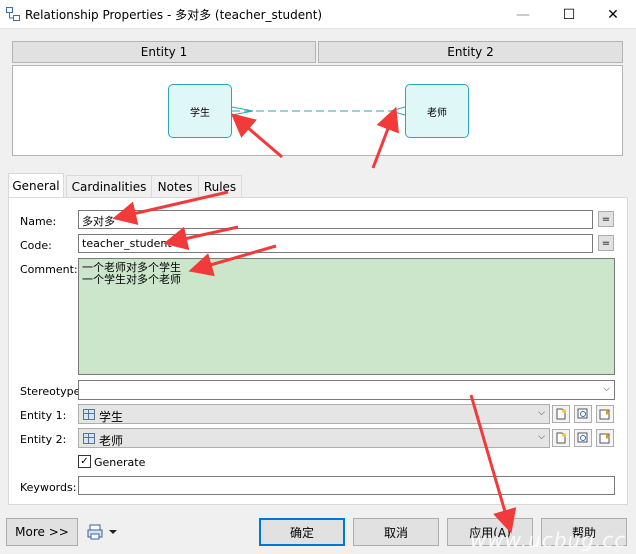 The image size is (636, 554). I want to click on tab-rules: Rules, so click(220, 186).